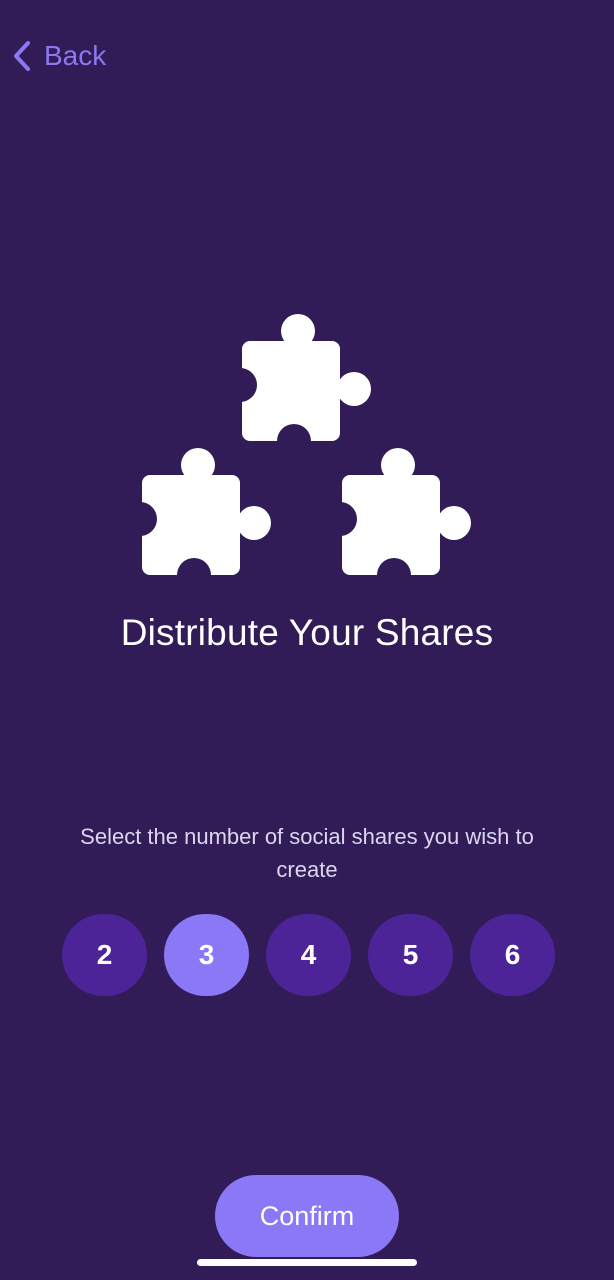  I want to click on share-count-selector: 2 3 4 5 6, so click(308, 955).